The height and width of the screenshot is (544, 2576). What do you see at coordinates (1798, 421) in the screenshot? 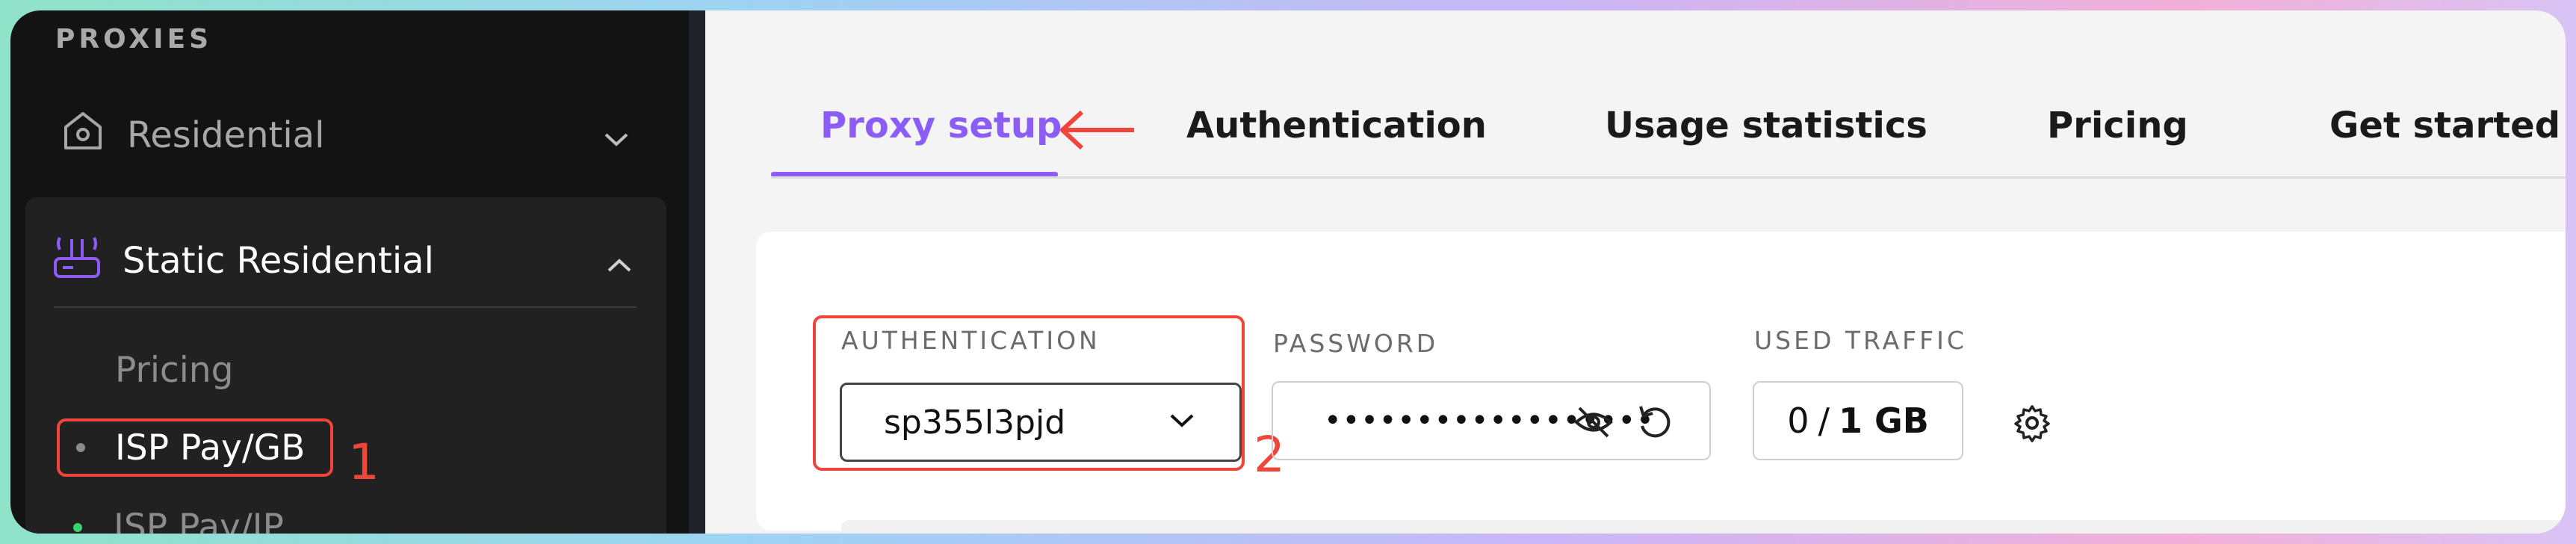
I see `traffic-used: 0` at bounding box center [1798, 421].